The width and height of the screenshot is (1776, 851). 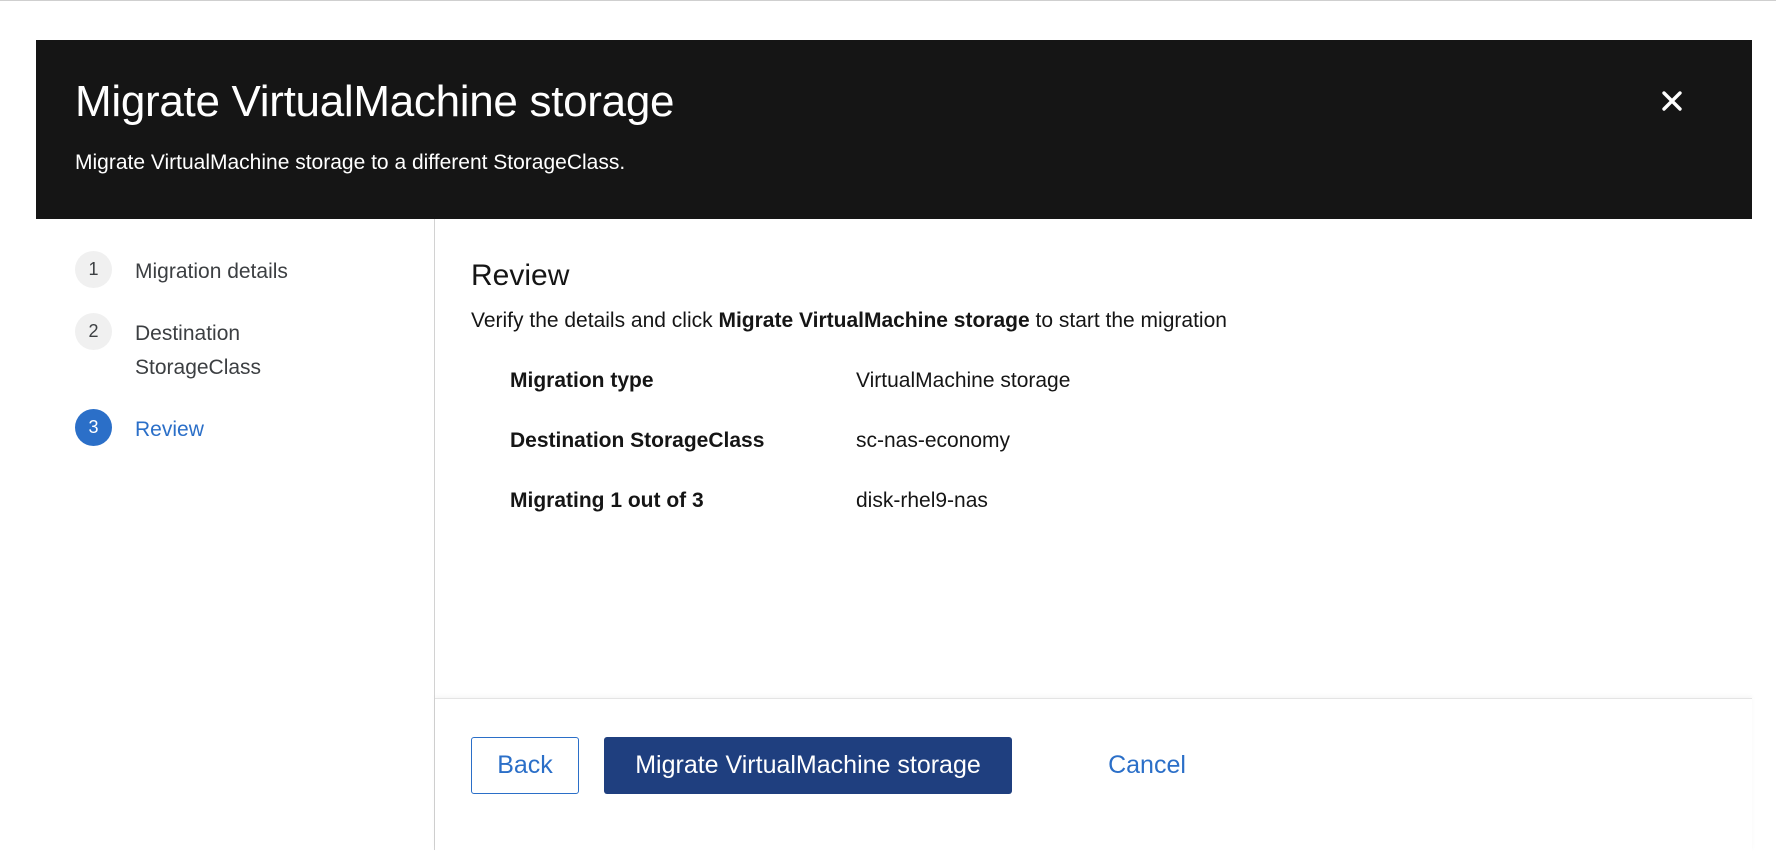 I want to click on review-value: disk-rhel9-nas, so click(x=922, y=500).